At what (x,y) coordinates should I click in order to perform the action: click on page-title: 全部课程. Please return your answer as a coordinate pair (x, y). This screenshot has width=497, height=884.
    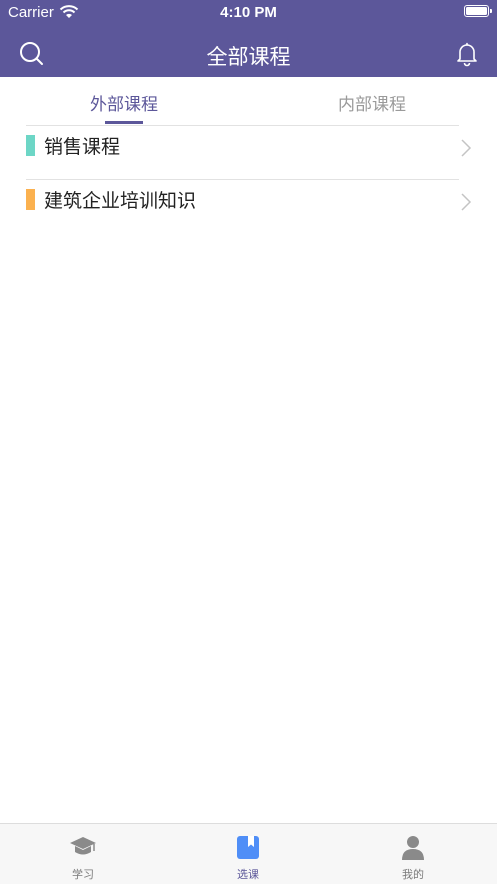
    Looking at the image, I should click on (248, 57).